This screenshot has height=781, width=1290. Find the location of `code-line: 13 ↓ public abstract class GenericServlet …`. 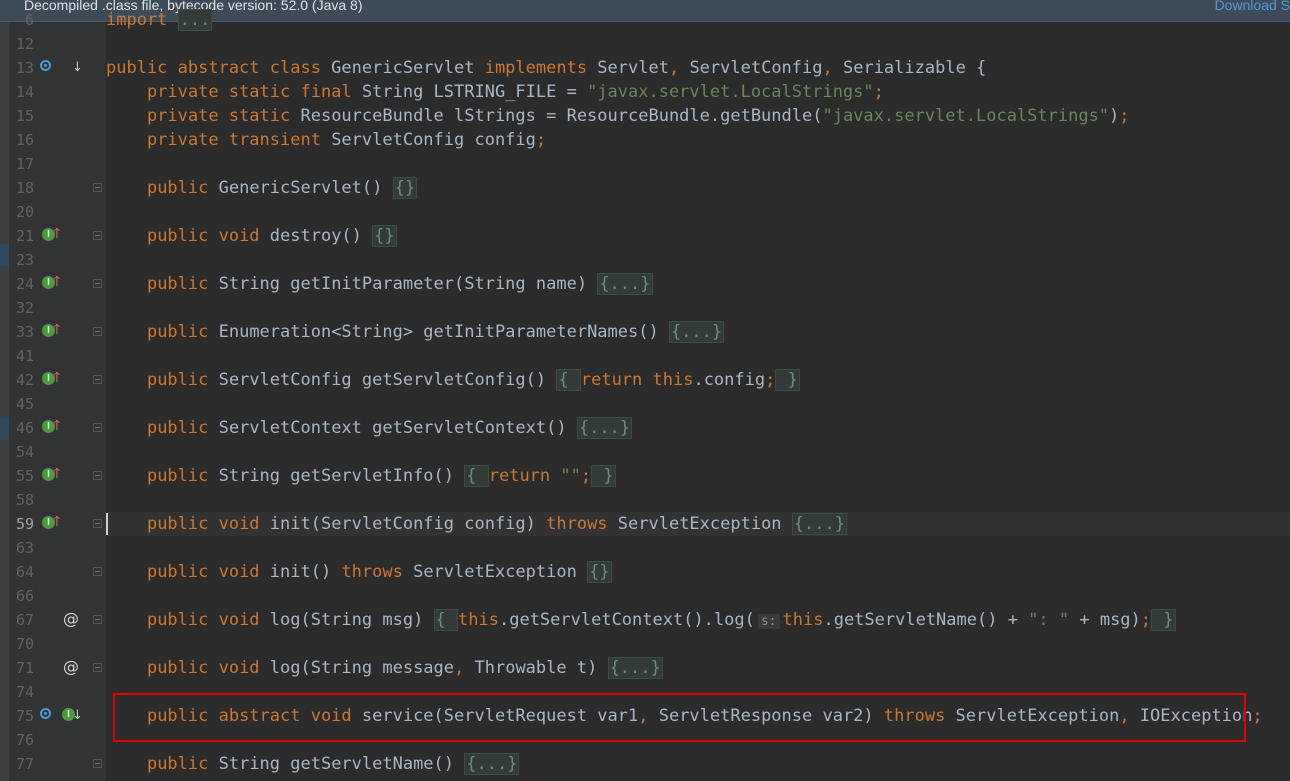

code-line: 13 ↓ public abstract class GenericServlet … is located at coordinates (645, 68).